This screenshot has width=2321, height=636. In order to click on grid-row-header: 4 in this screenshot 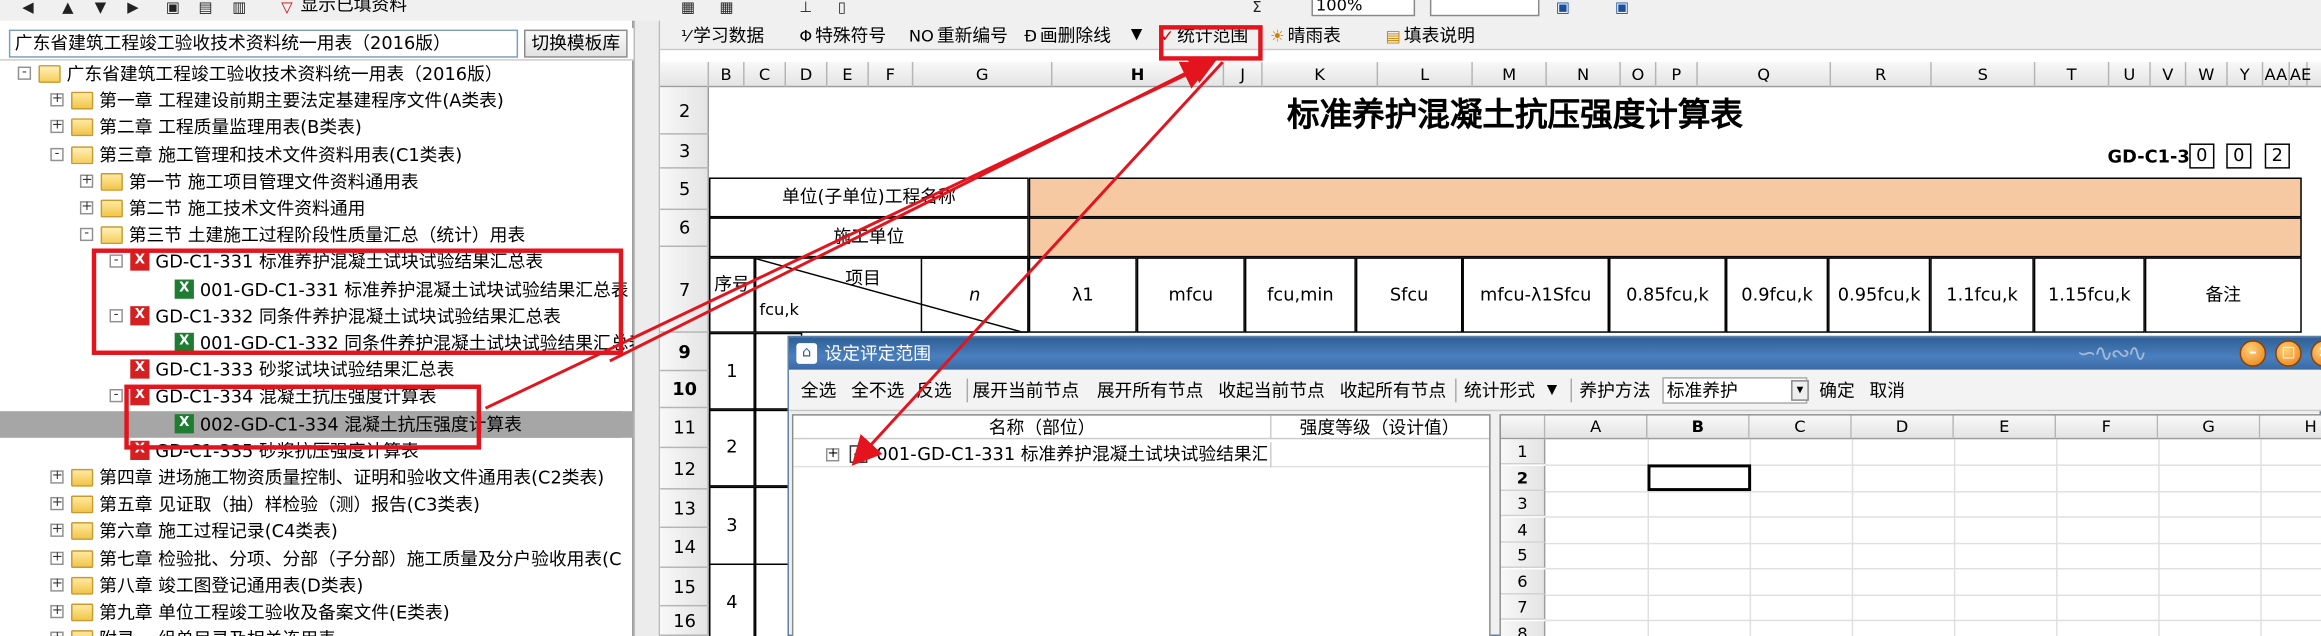, I will do `click(1523, 529)`.